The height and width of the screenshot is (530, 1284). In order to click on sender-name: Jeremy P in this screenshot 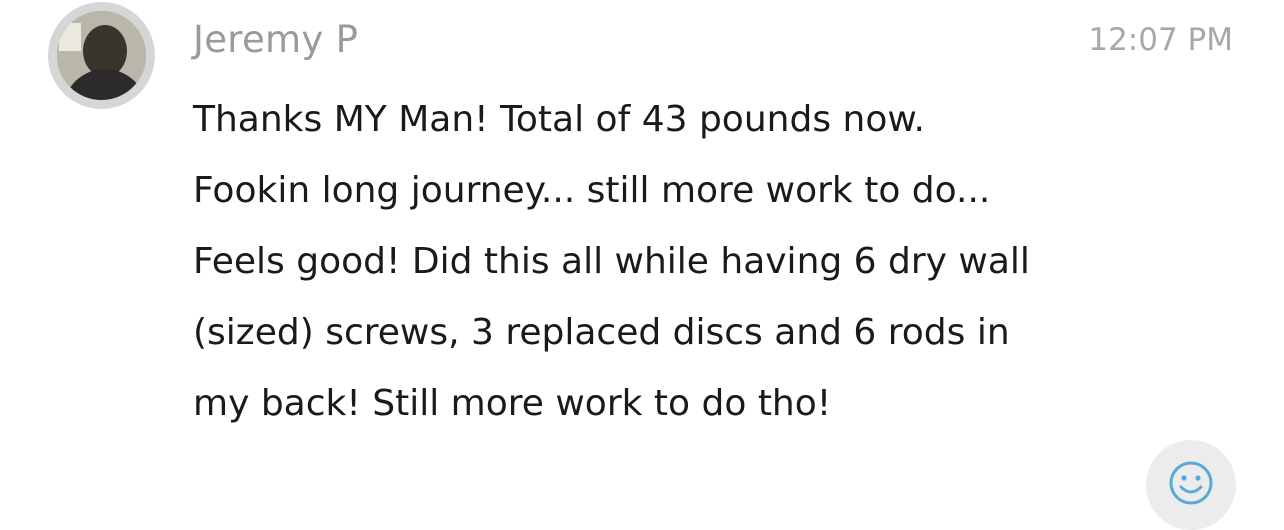, I will do `click(276, 39)`.